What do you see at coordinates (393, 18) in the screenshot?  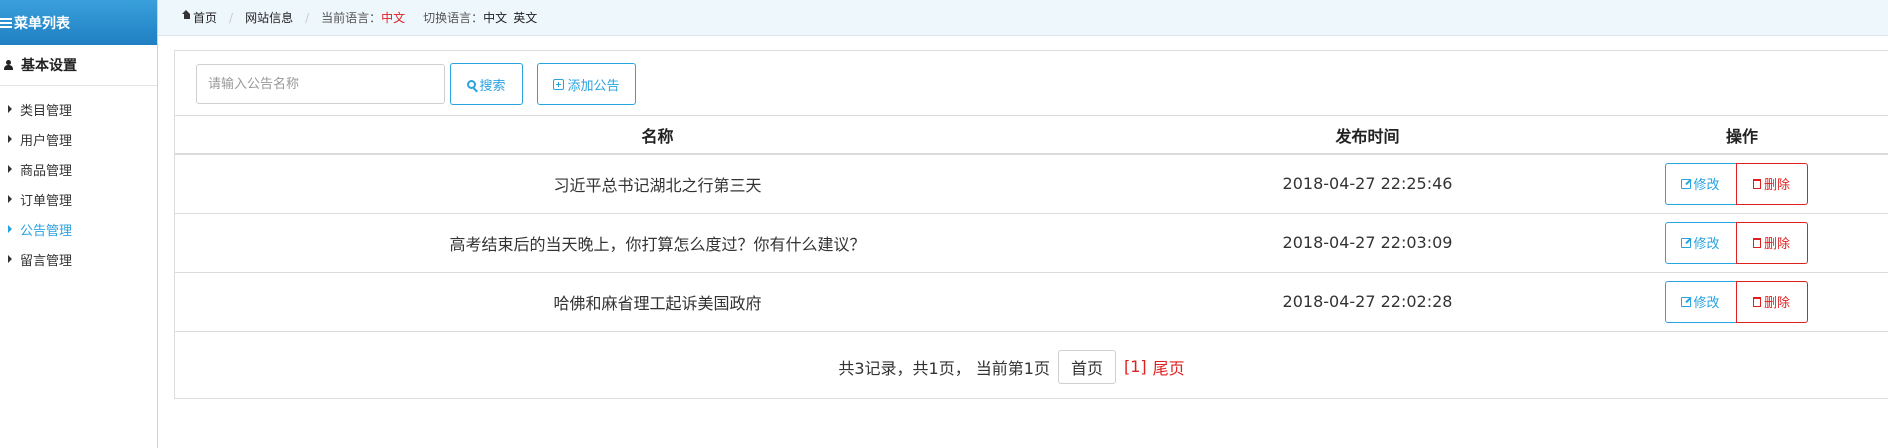 I see `current-language-value: 中文` at bounding box center [393, 18].